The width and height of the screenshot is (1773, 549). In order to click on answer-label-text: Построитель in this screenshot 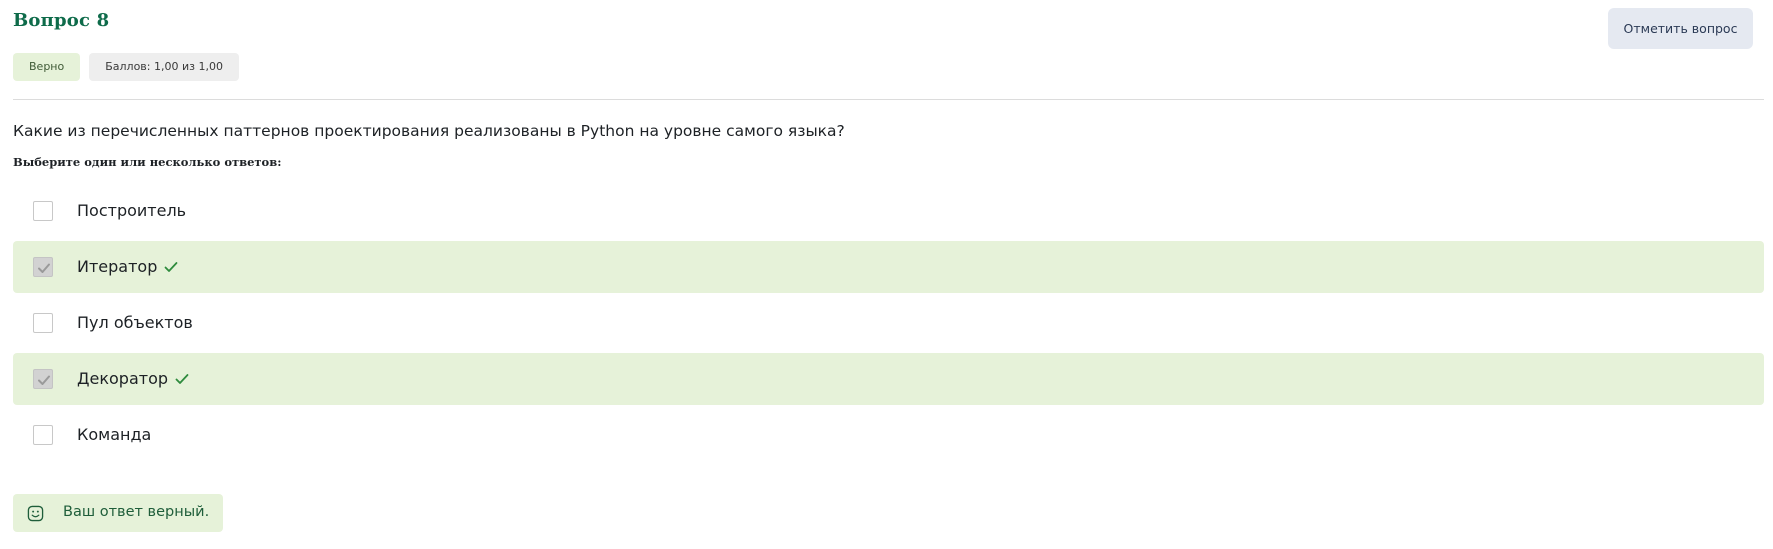, I will do `click(132, 210)`.